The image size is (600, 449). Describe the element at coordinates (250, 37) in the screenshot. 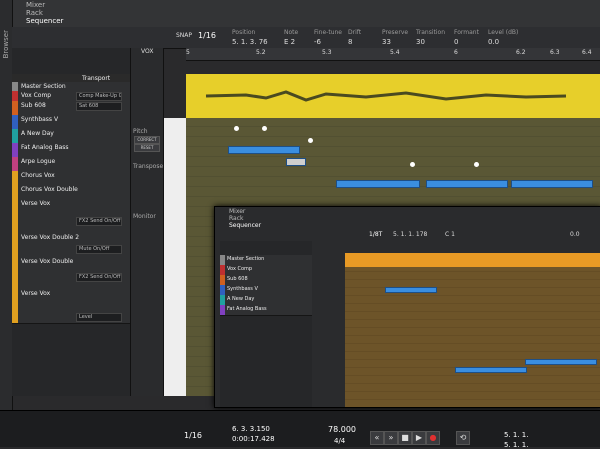

I see `position-field: Position 5. 1. 3. 76` at that location.